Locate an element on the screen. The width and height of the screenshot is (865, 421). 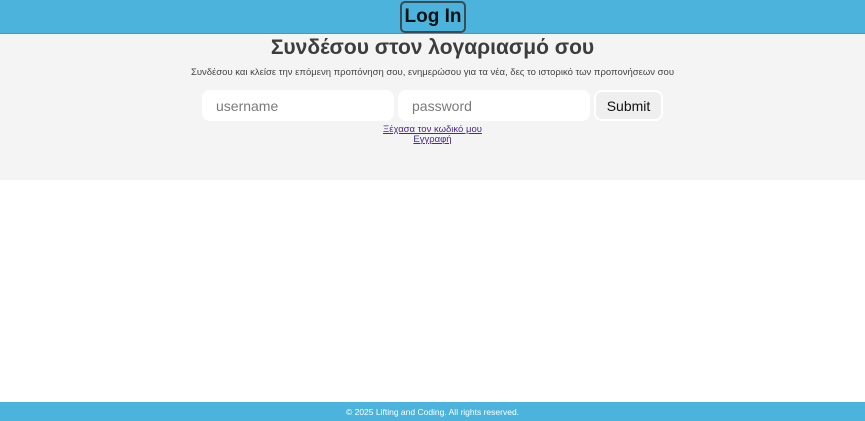
username-input is located at coordinates (298, 105).